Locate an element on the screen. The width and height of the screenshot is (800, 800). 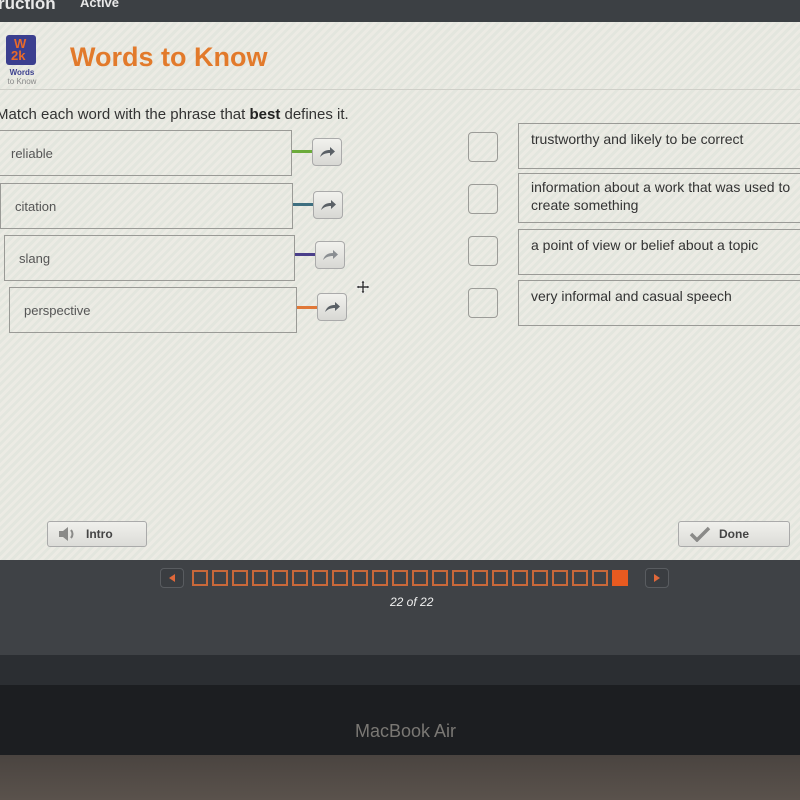
intro-button: Intro is located at coordinates (97, 534).